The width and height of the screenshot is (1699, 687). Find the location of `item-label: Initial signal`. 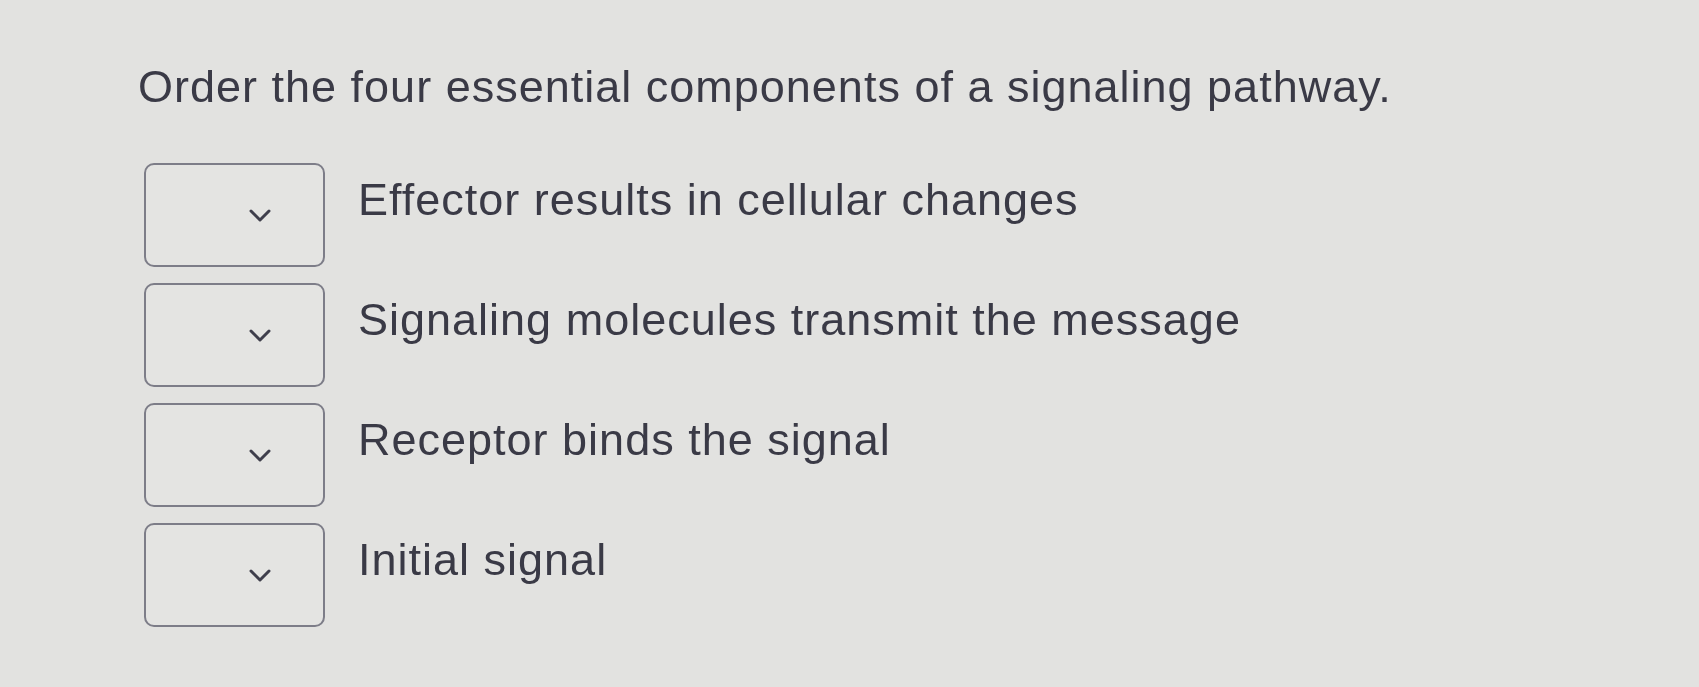

item-label: Initial signal is located at coordinates (483, 560).